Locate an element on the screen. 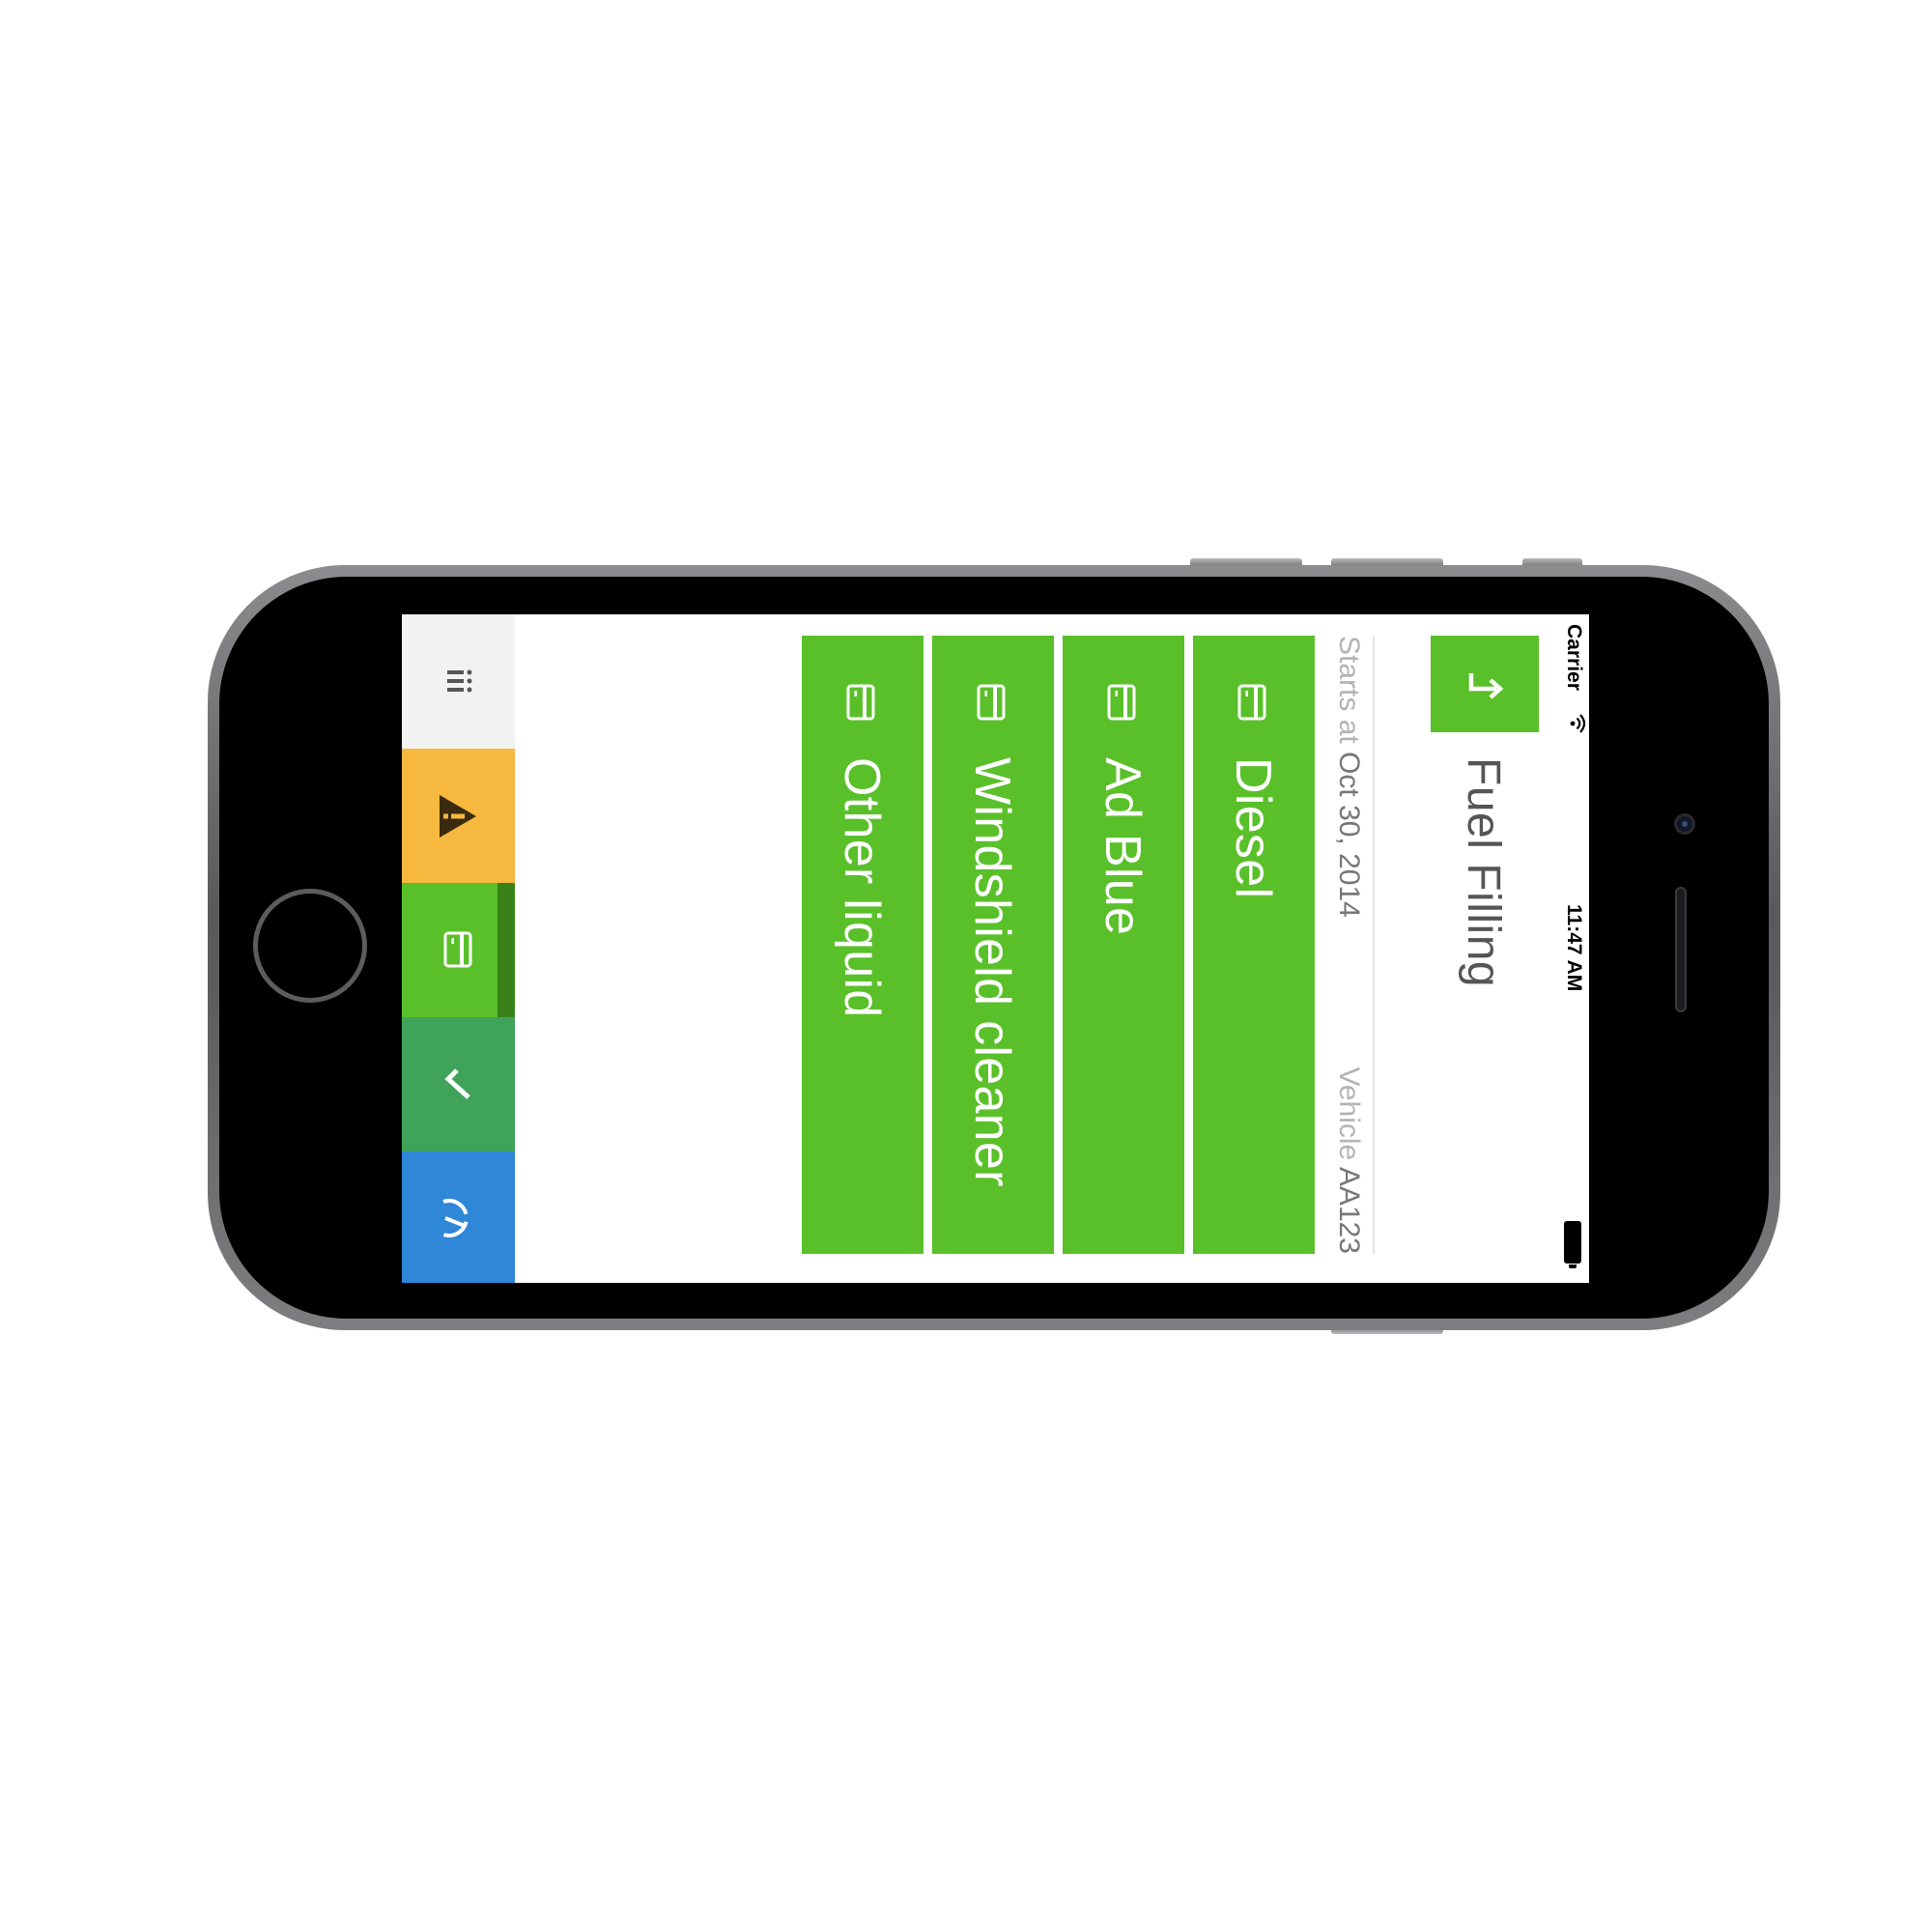 The width and height of the screenshot is (1932, 1932). tab-warnings is located at coordinates (458, 816).